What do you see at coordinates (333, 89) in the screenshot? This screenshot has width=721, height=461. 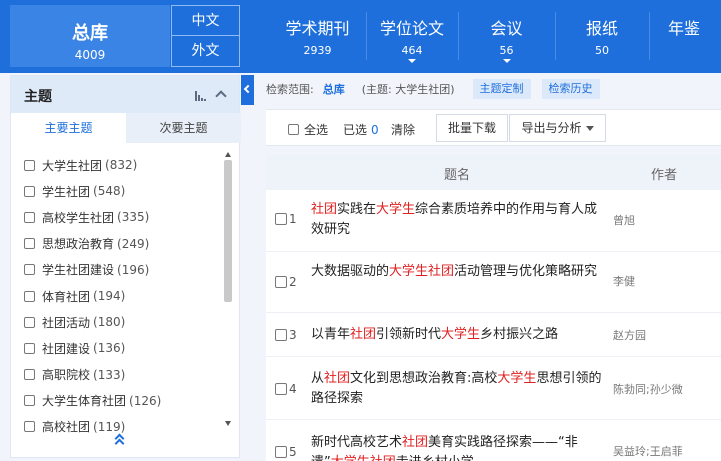 I see `scope-value: 总库` at bounding box center [333, 89].